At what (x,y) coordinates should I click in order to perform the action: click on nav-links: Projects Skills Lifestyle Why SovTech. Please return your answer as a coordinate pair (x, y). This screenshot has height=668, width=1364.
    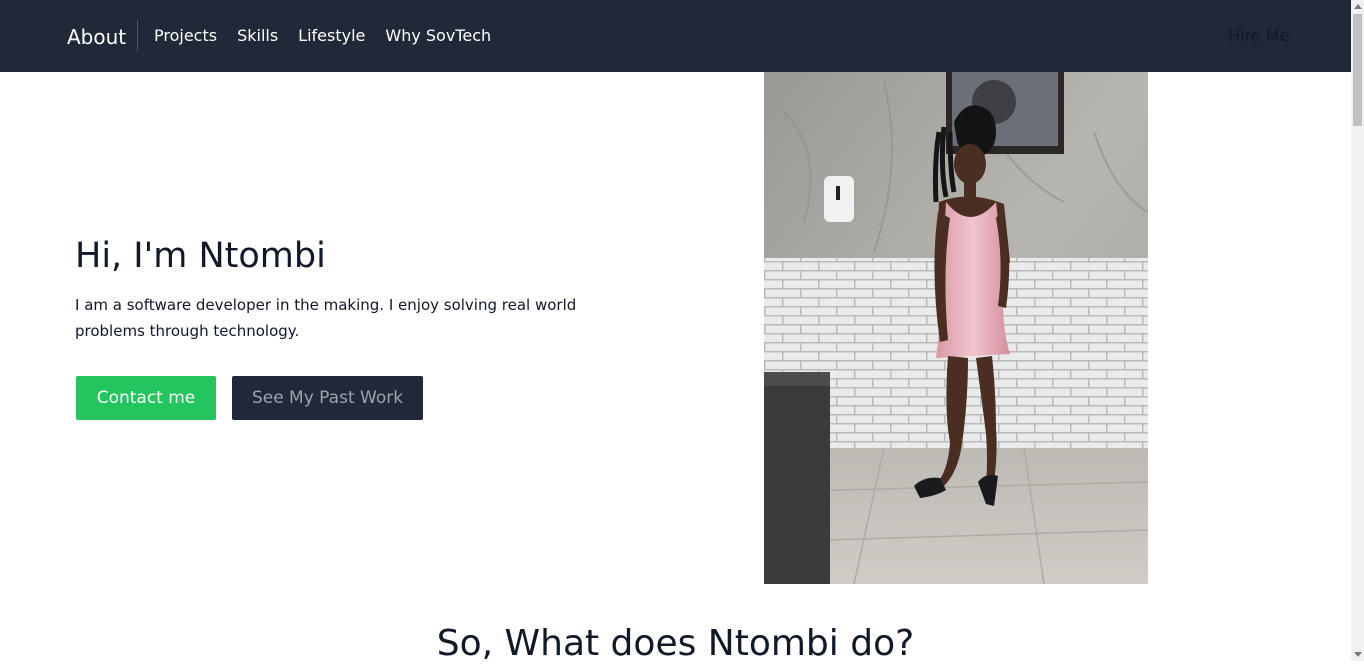
    Looking at the image, I should click on (332, 36).